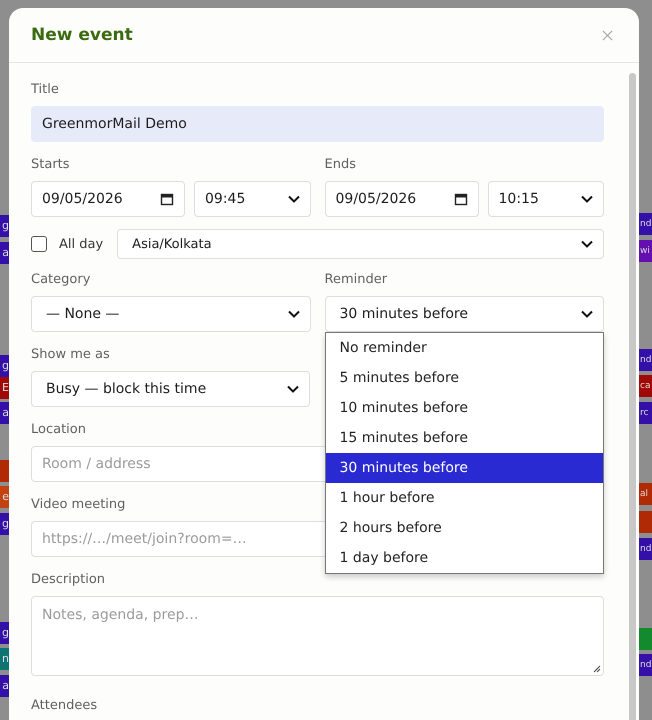 The width and height of the screenshot is (652, 720). Describe the element at coordinates (70, 355) in the screenshot. I see `field-label: Show me as` at that location.